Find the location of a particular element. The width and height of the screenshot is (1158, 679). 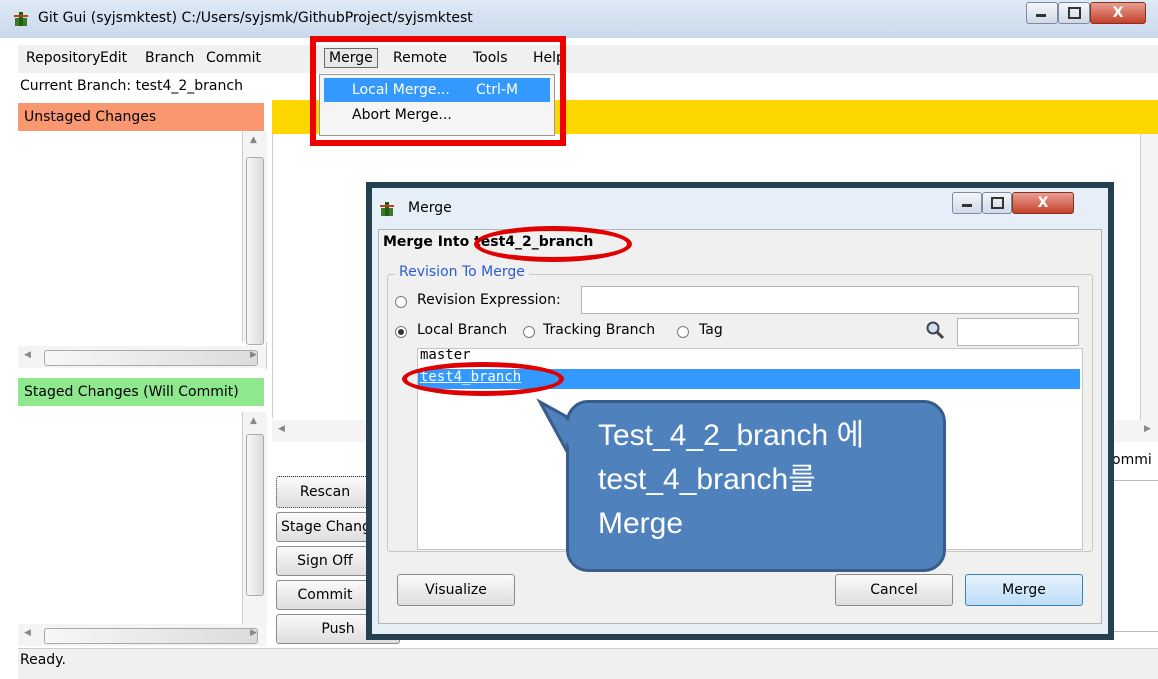

unstaged-horizontal-scrollbar: ◀ ▶ is located at coordinates (142, 357).